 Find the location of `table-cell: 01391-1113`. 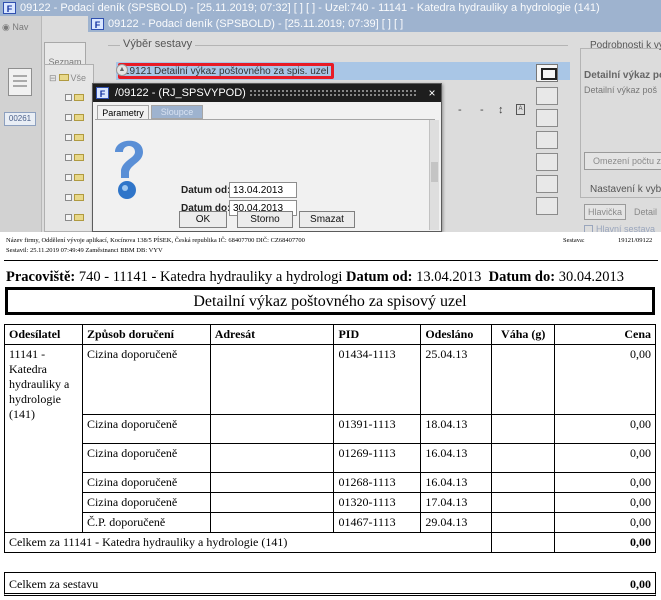

table-cell: 01391-1113 is located at coordinates (377, 429).